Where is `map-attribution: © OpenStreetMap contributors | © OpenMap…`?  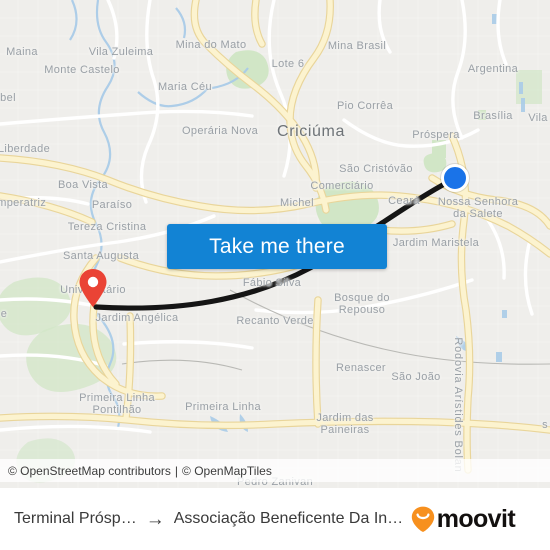
map-attribution: © OpenStreetMap contributors | © OpenMap… is located at coordinates (275, 470).